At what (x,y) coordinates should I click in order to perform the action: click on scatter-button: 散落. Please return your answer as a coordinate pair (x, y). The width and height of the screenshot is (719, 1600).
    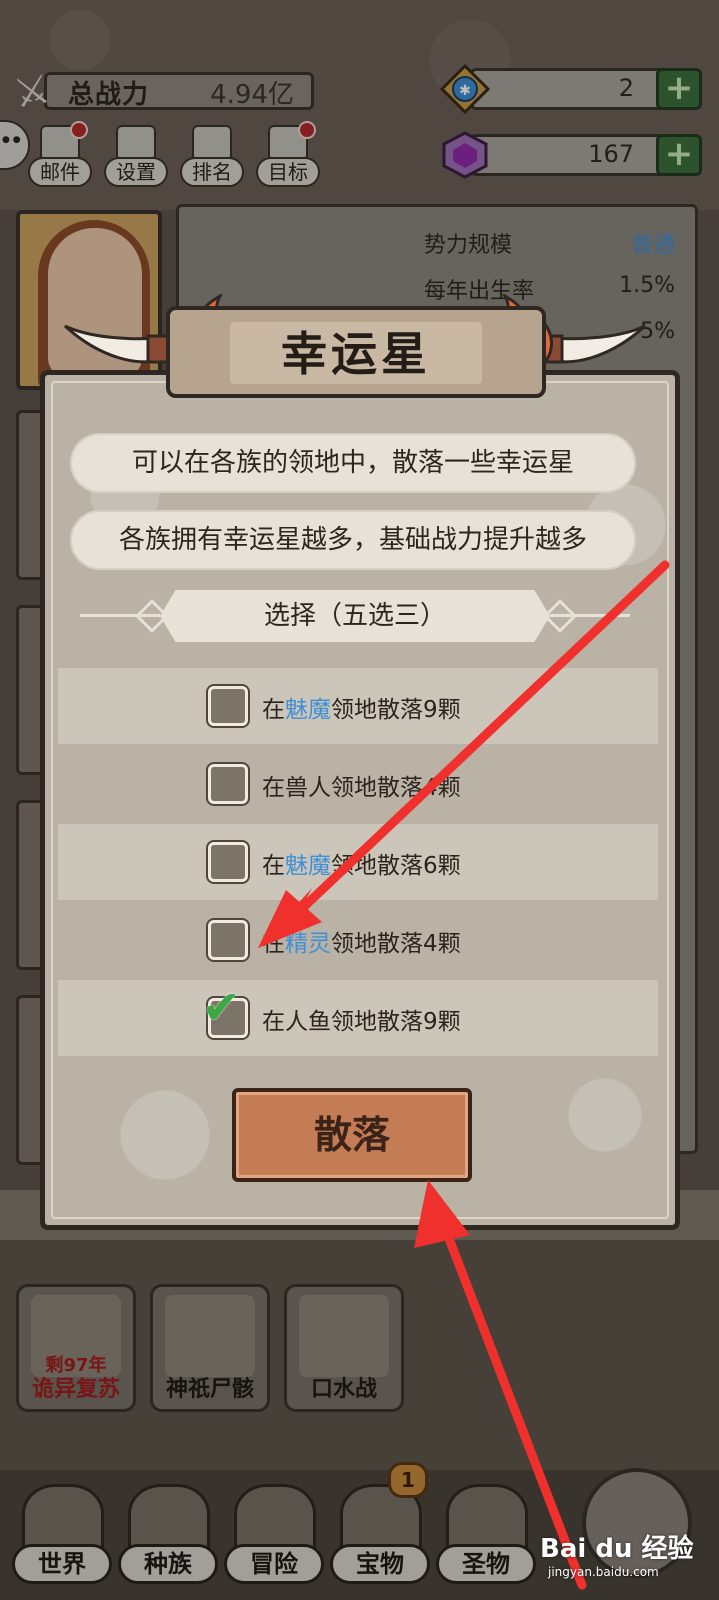
    Looking at the image, I should click on (352, 1135).